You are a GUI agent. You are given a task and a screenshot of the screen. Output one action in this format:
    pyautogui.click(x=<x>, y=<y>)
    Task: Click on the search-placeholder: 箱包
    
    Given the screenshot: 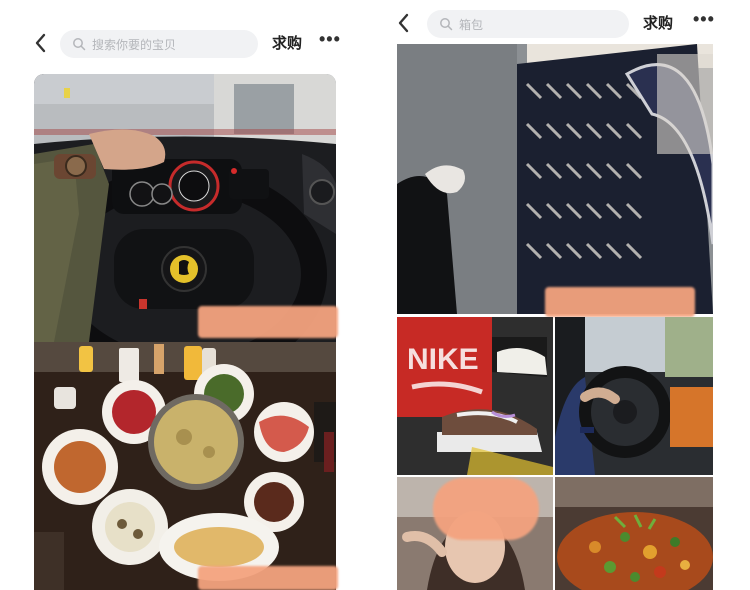 What is the action you would take?
    pyautogui.click(x=471, y=24)
    